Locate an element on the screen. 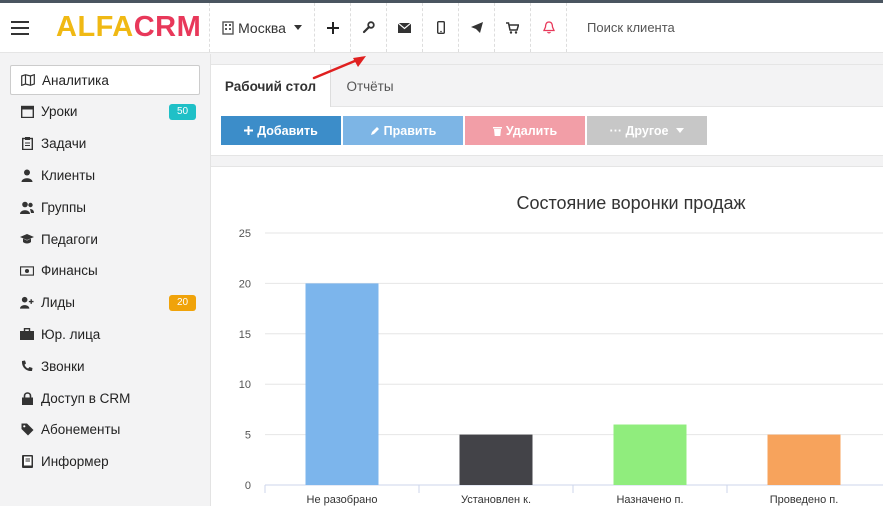 The image size is (883, 506). settings-button is located at coordinates (369, 27).